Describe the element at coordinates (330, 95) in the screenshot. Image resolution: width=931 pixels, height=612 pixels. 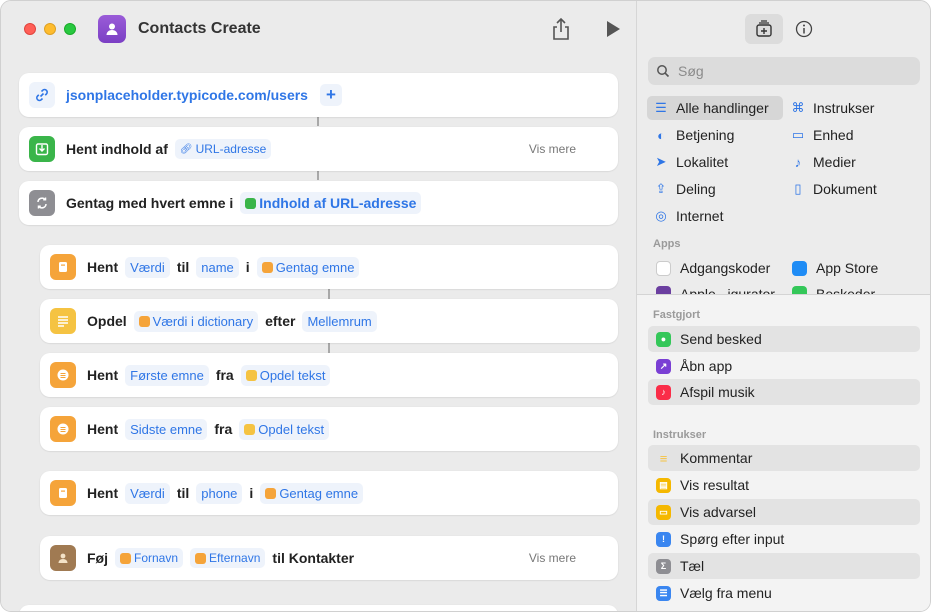
I see `add-url-button: +` at that location.